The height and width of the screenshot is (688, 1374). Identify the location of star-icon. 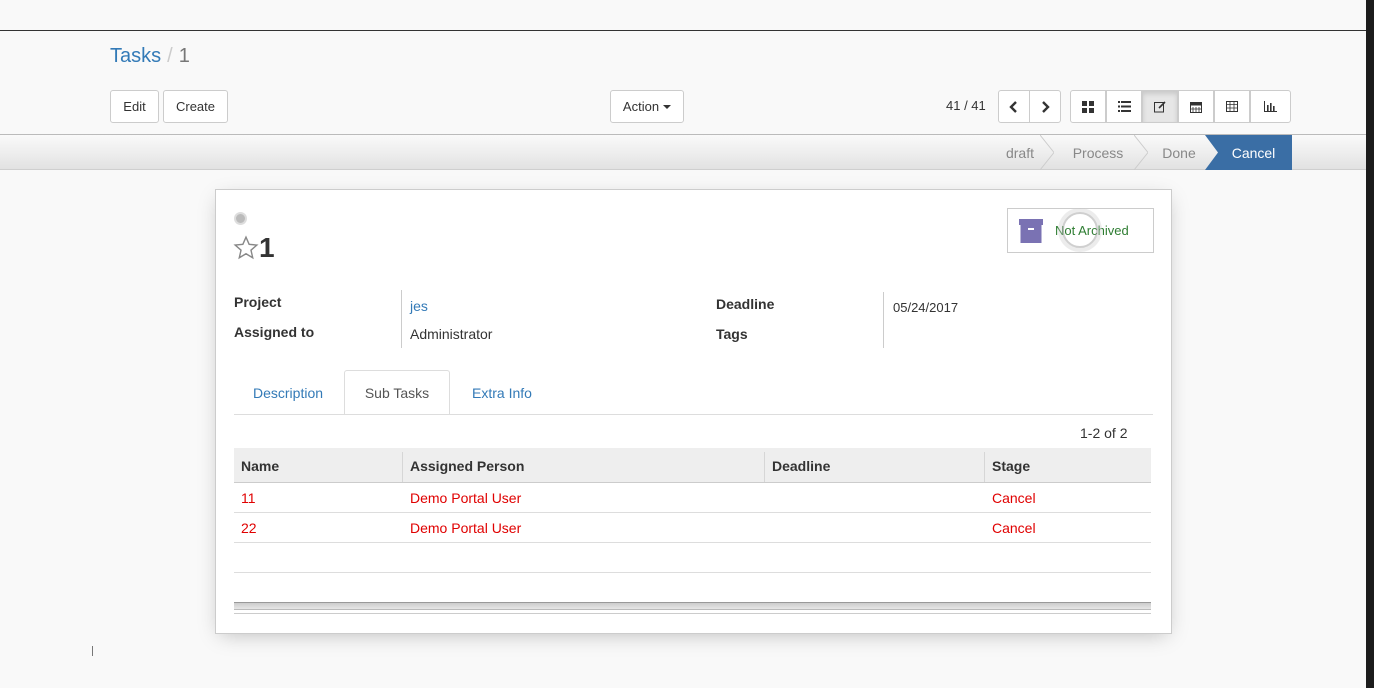
(246, 248).